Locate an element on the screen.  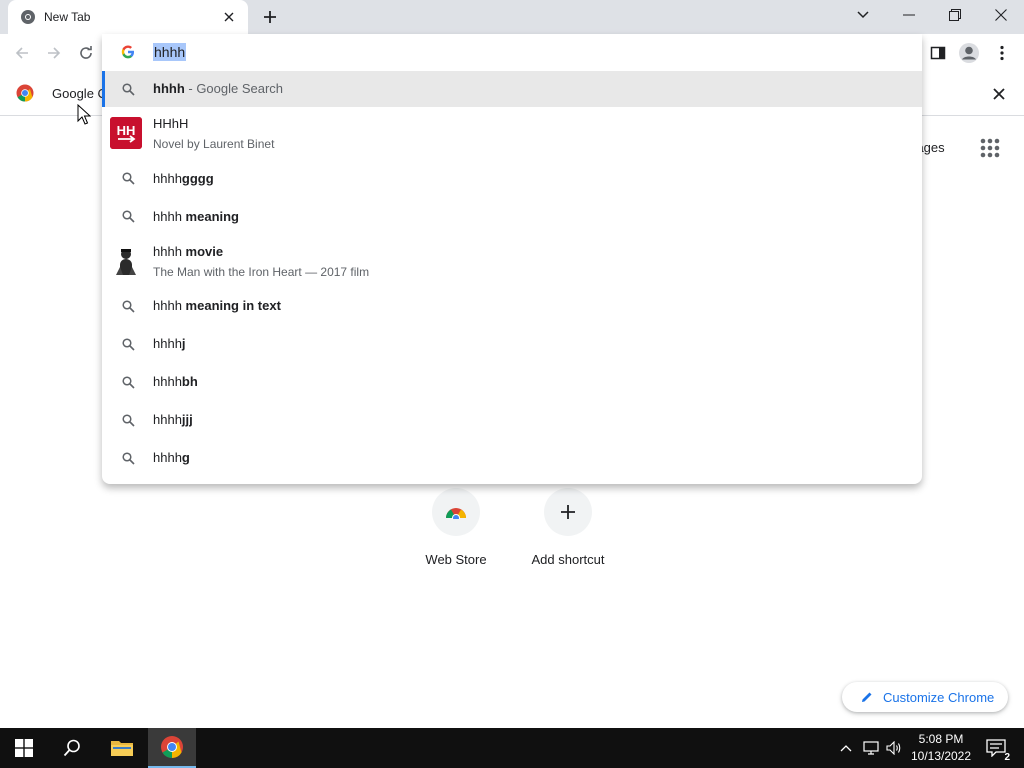
clock-date: 10/13/2022 is located at coordinates (941, 756).